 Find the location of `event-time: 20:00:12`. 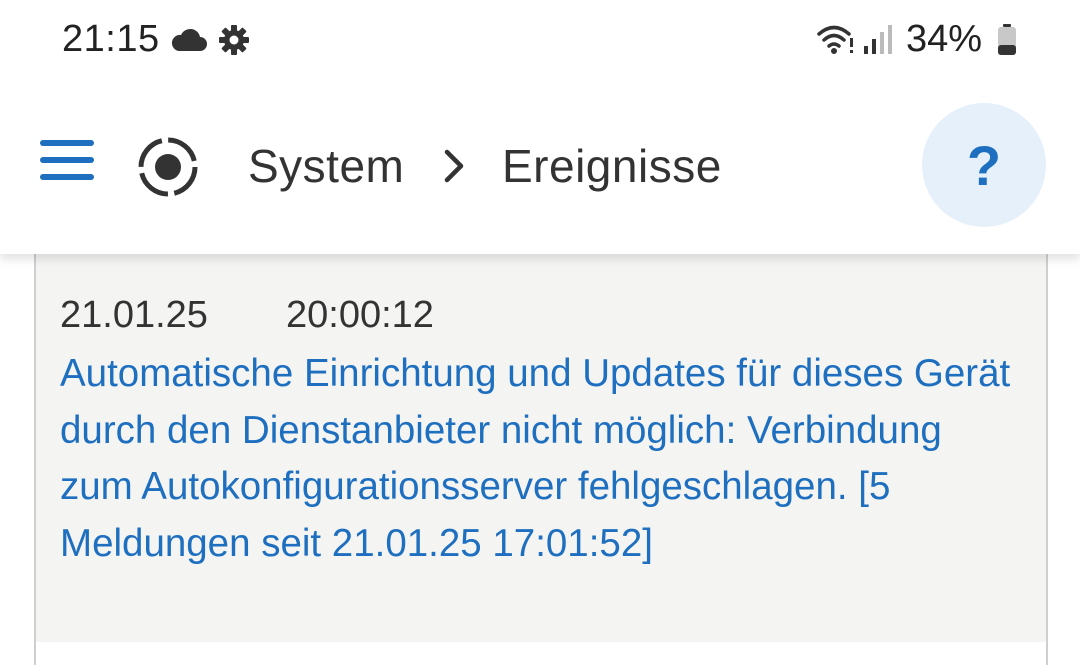

event-time: 20:00:12 is located at coordinates (360, 315).